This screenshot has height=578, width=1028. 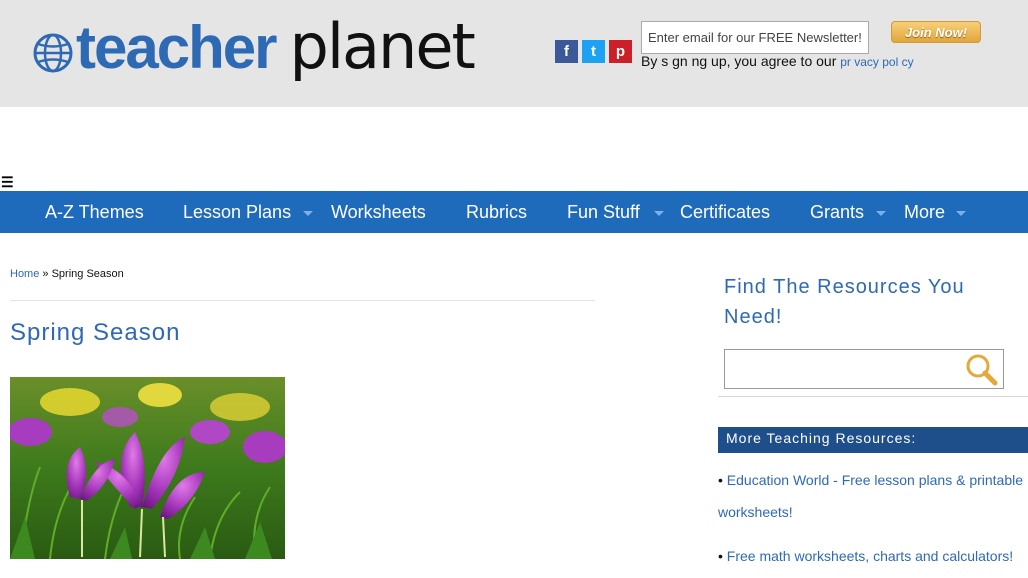 I want to click on more-resources-header: More Teaching Resources:, so click(x=873, y=440).